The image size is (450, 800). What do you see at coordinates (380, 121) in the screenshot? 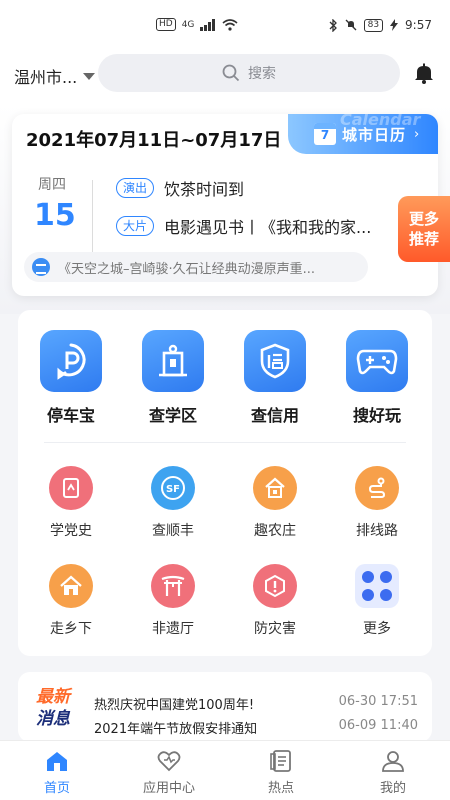
I see `calendar-watermark: Calendar` at bounding box center [380, 121].